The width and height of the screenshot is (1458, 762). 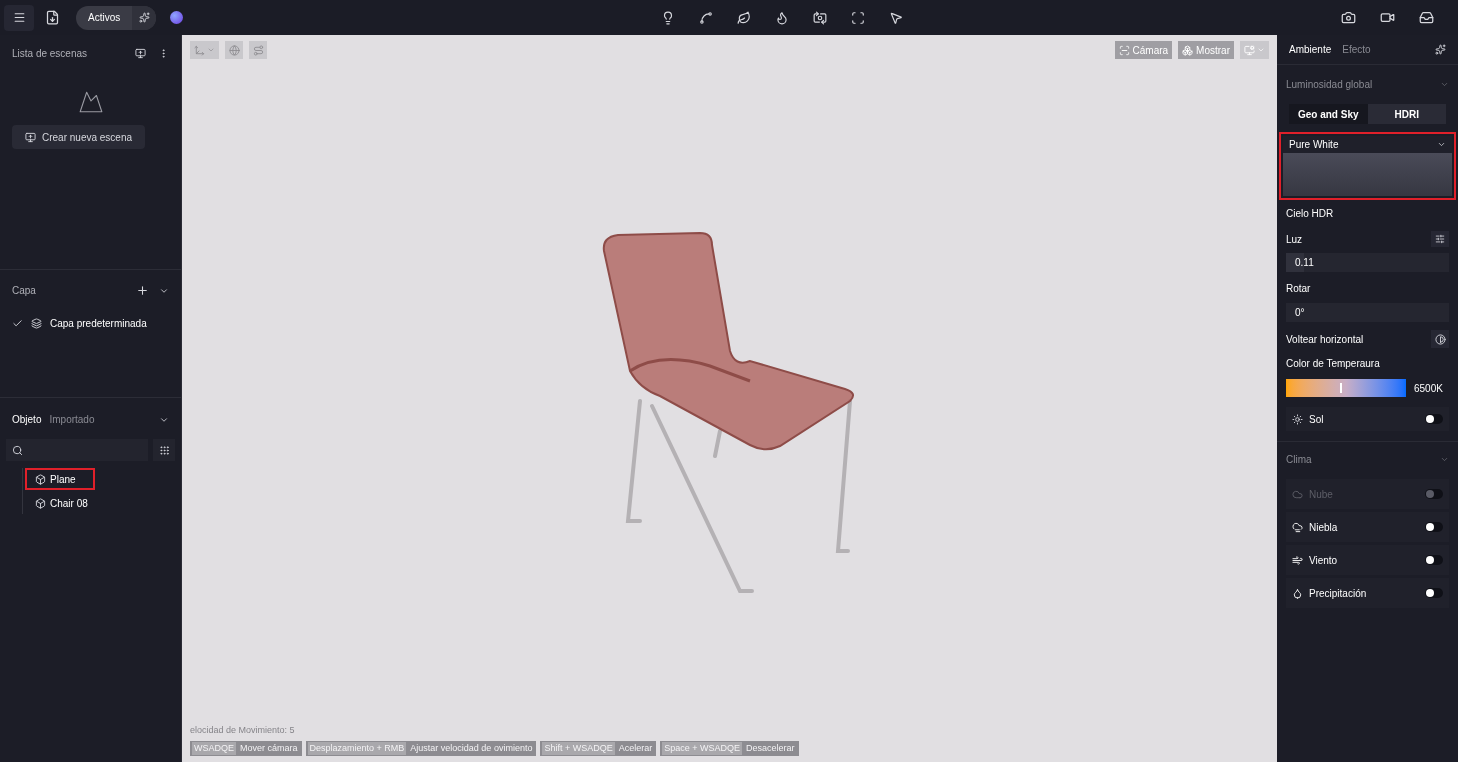 I want to click on camera-icon, so click(x=1348, y=17).